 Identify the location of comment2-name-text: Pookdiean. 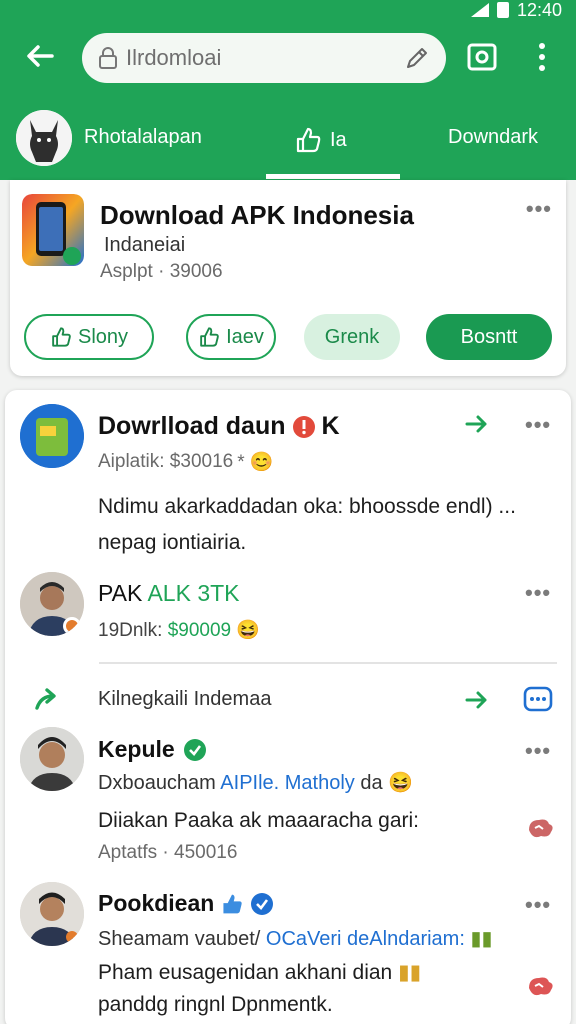
(156, 903).